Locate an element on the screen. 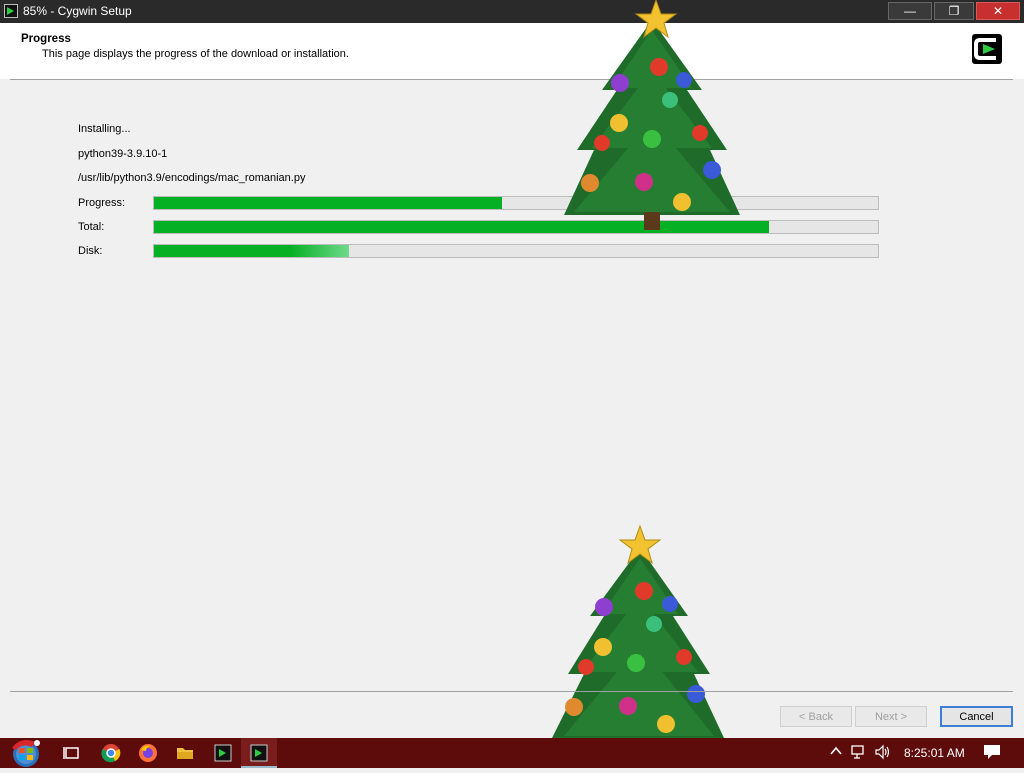 This screenshot has height=773, width=1024. taskbar-clock: 8:25:01 AM is located at coordinates (934, 753).